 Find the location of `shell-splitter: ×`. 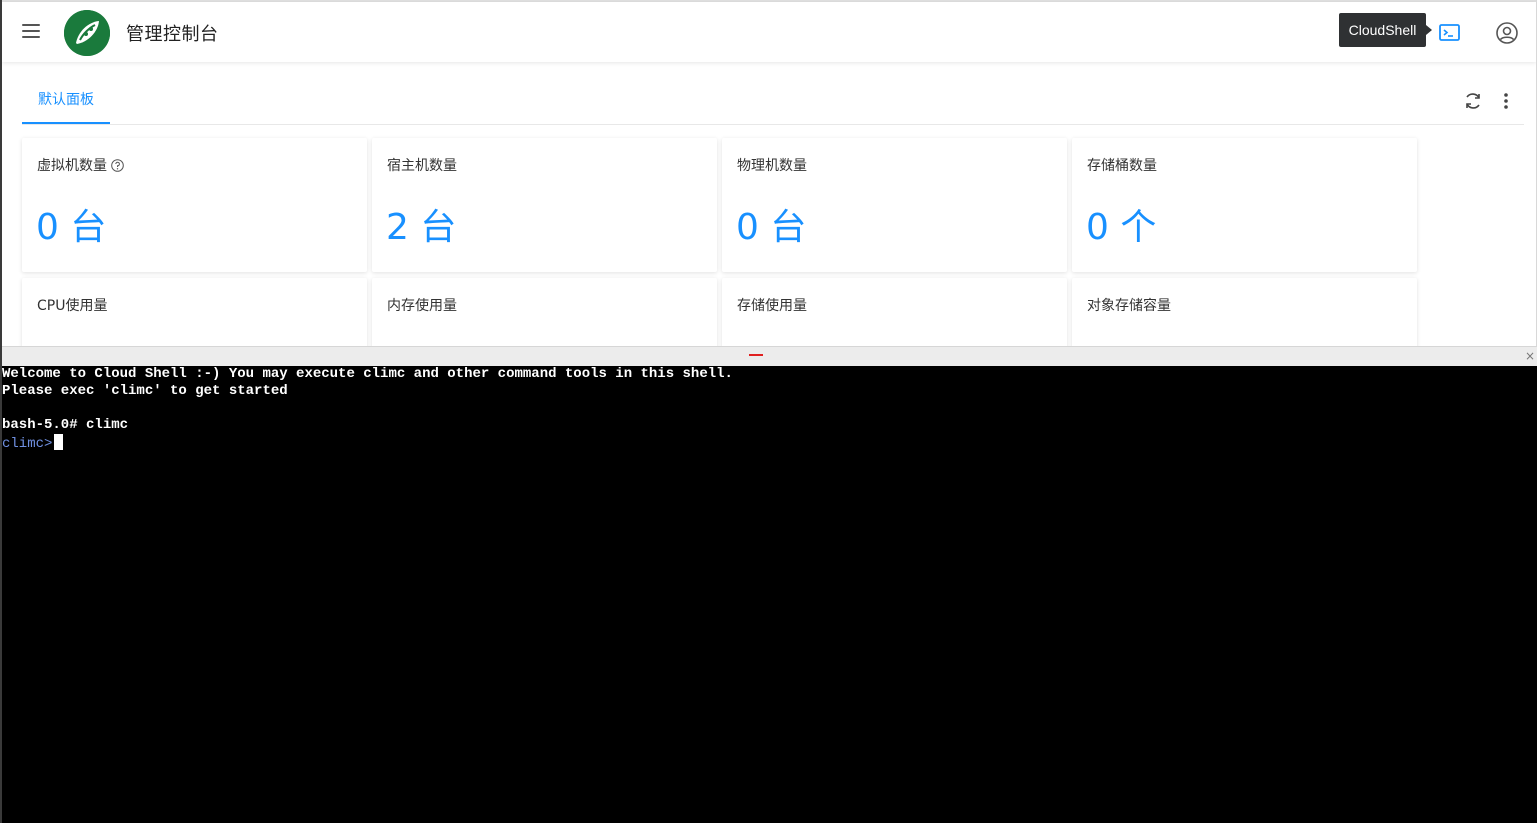

shell-splitter: × is located at coordinates (769, 356).